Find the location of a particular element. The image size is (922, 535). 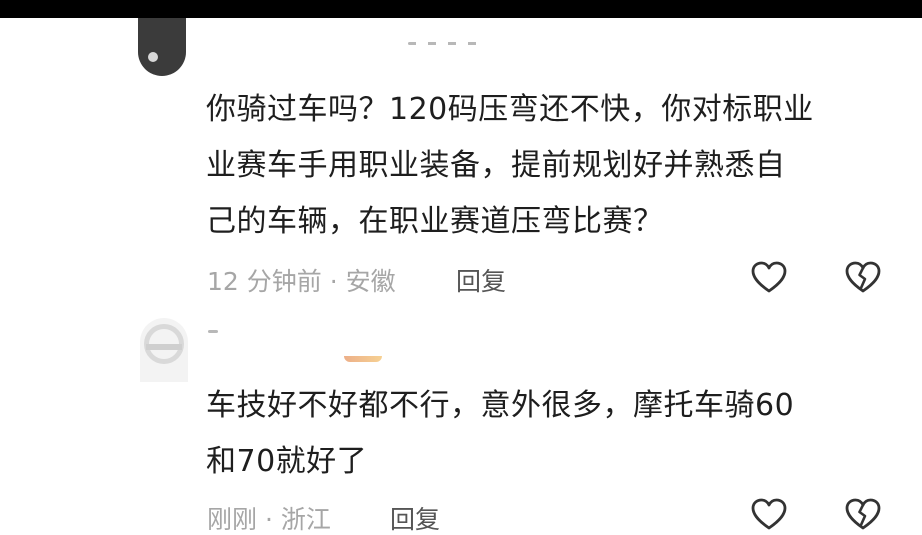

comment-meta: 刚刚 · 浙江 is located at coordinates (269, 517).